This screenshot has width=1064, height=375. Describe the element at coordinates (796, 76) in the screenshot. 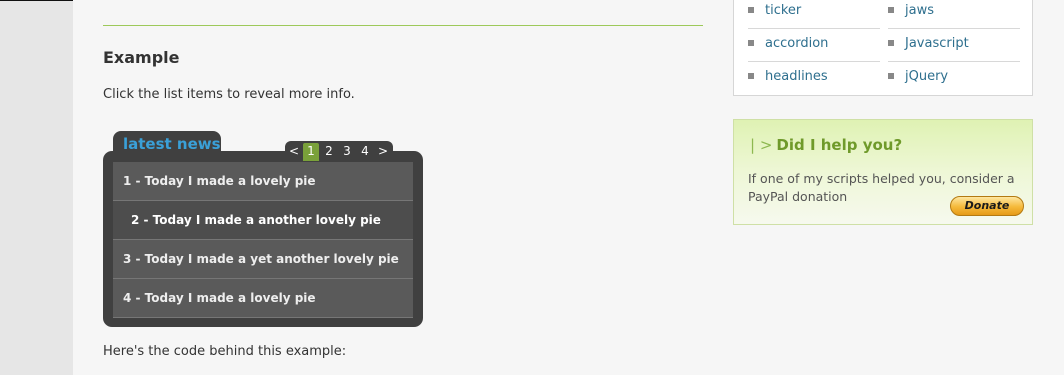

I see `link-headlines: headlines` at that location.